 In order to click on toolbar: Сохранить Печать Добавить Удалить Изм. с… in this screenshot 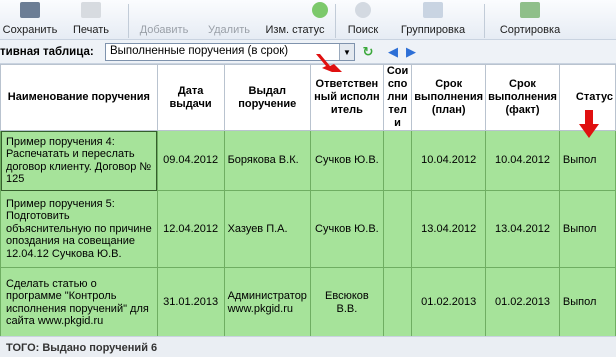, I will do `click(308, 20)`.